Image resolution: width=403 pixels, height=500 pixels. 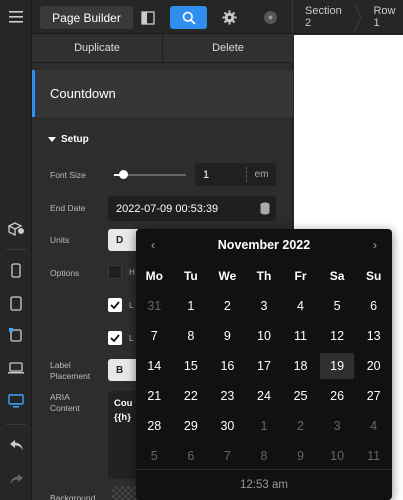 I want to click on calendar-day: 21, so click(x=154, y=396).